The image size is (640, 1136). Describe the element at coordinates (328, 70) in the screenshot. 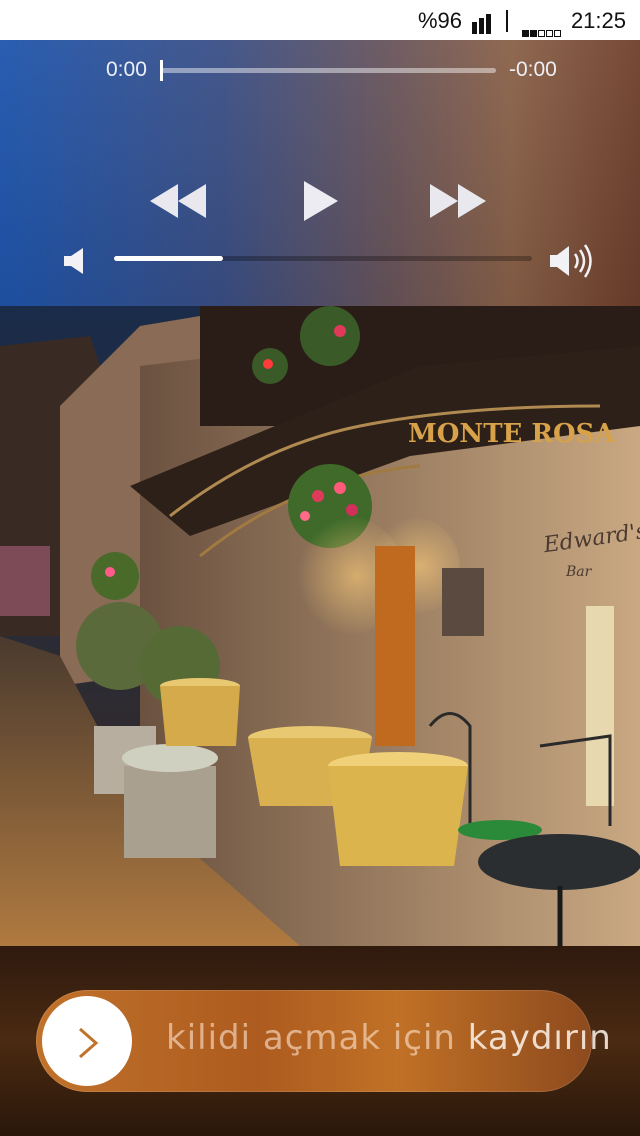

I see `progress-bar` at that location.